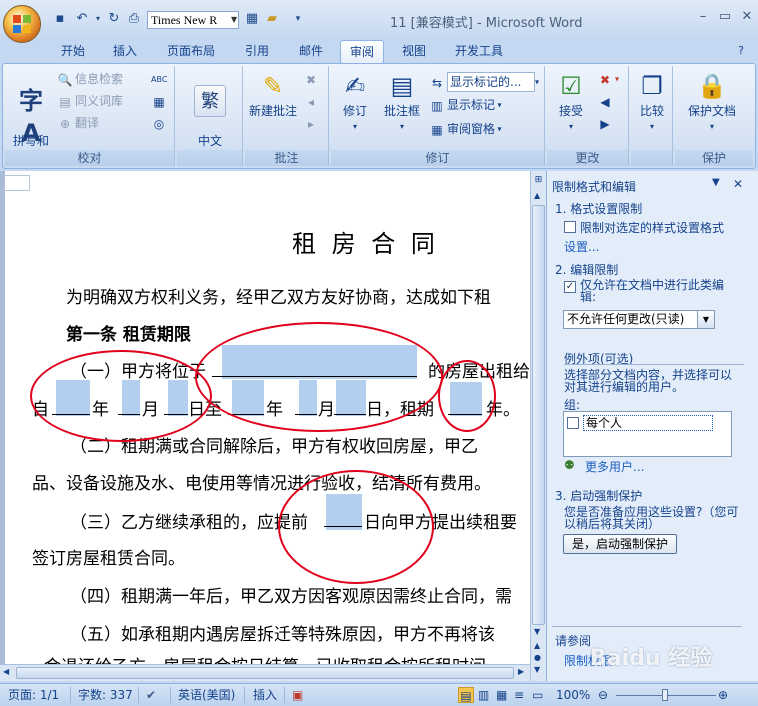 The height and width of the screenshot is (706, 758). Describe the element at coordinates (128, 335) in the screenshot. I see `article-heading: 第一条 租赁期限` at that location.